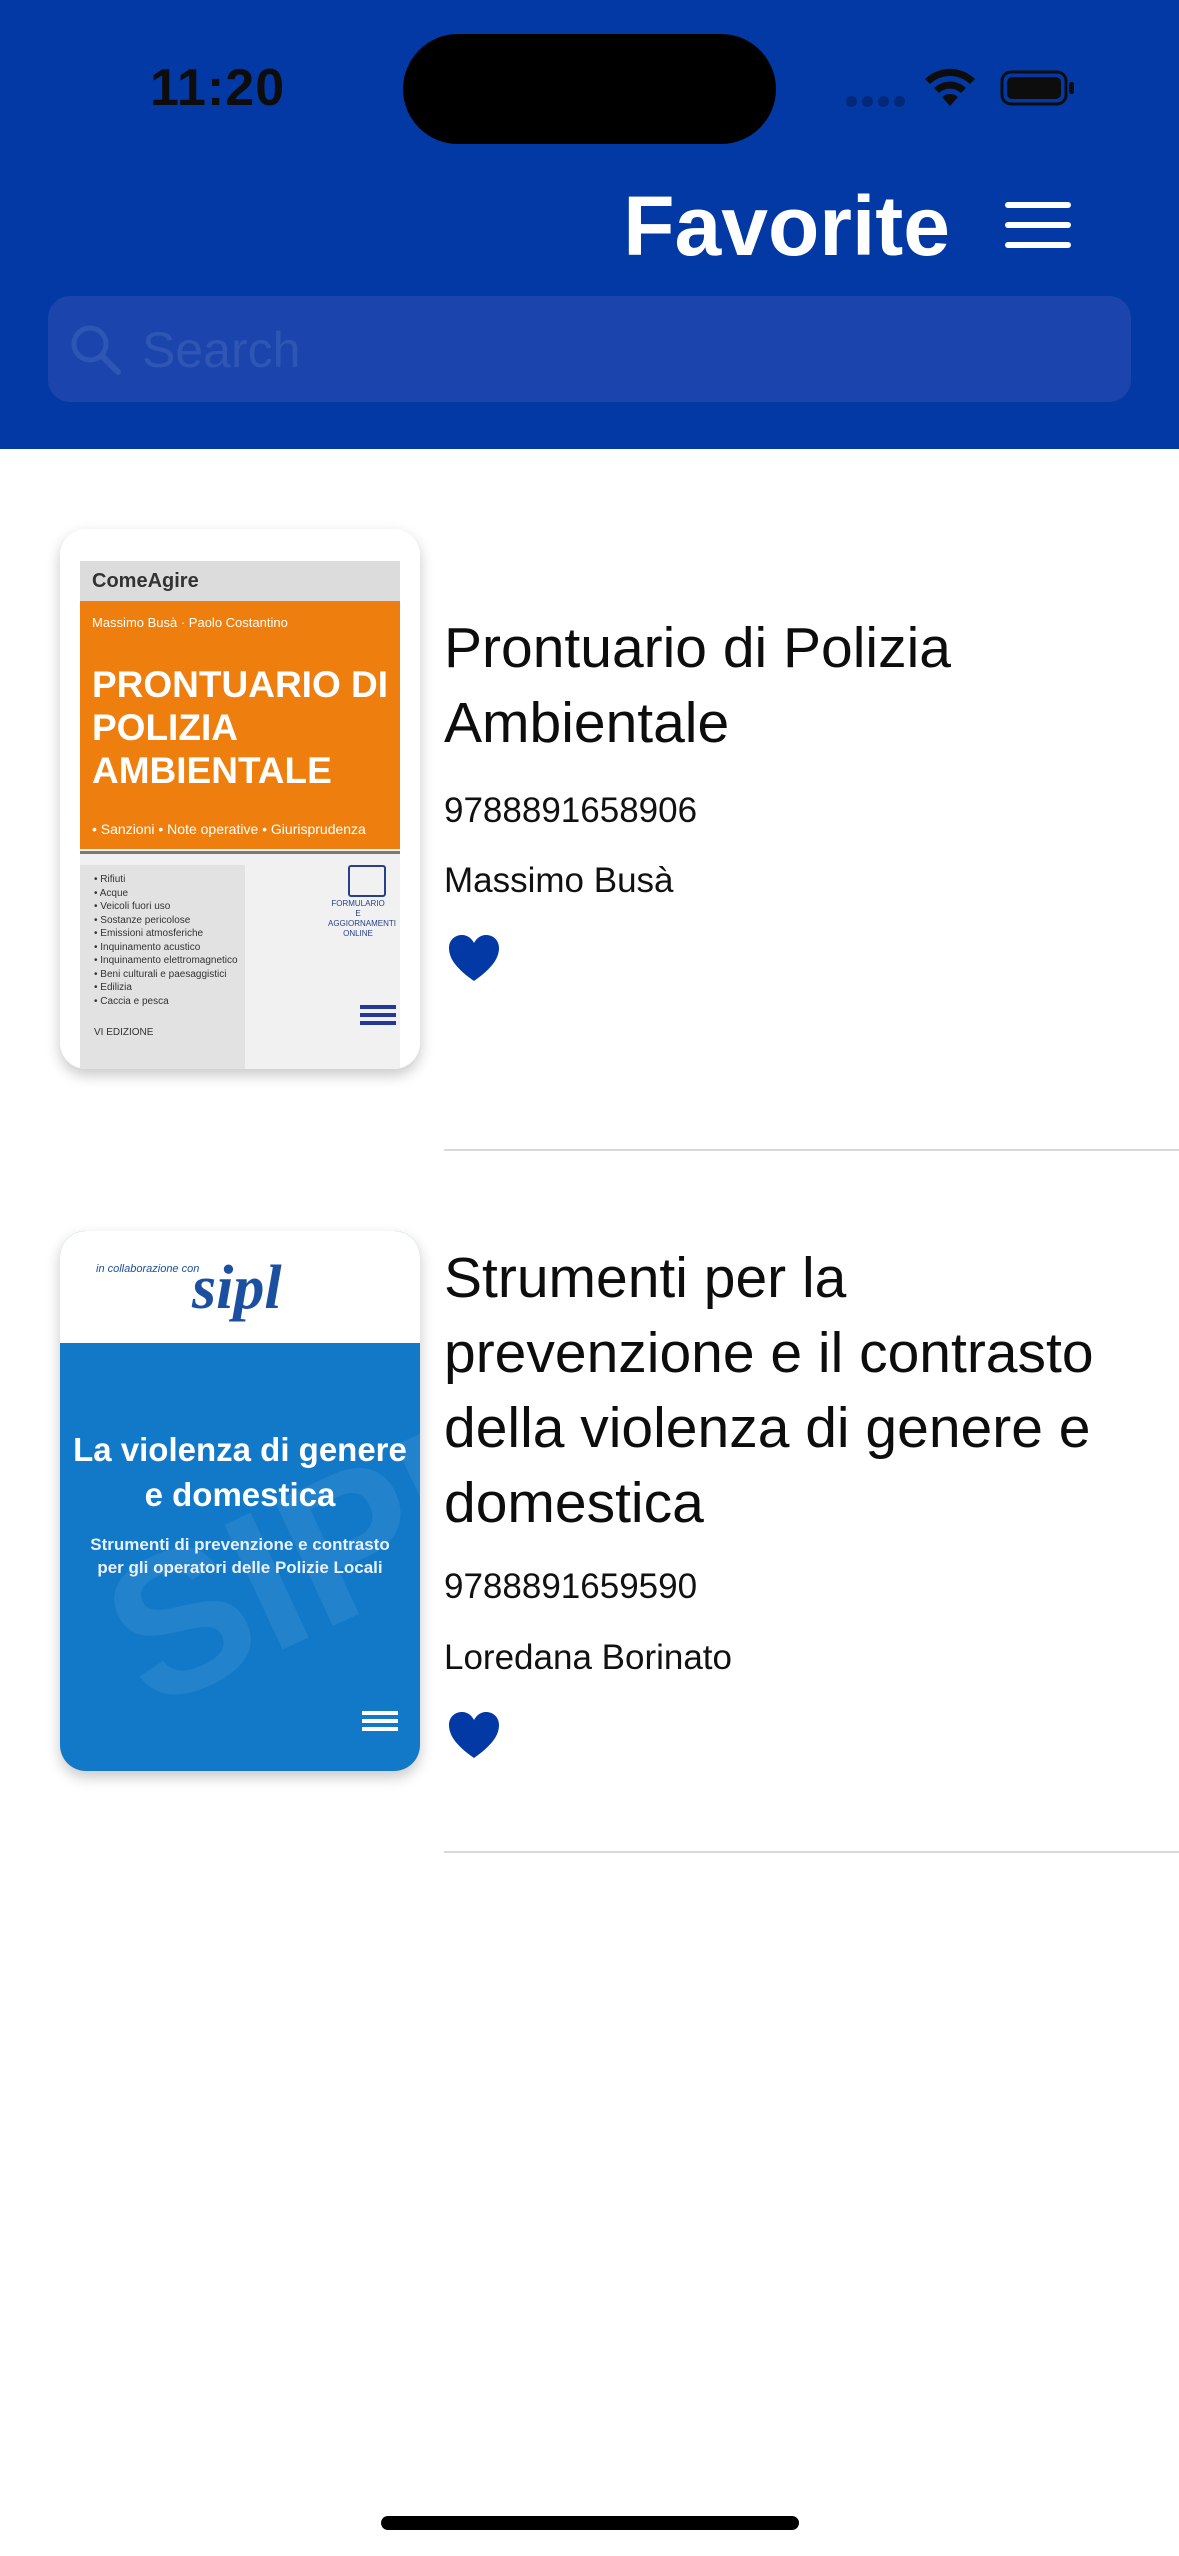  Describe the element at coordinates (588, 1657) in the screenshot. I see `book-author: Loredana Borinato` at that location.